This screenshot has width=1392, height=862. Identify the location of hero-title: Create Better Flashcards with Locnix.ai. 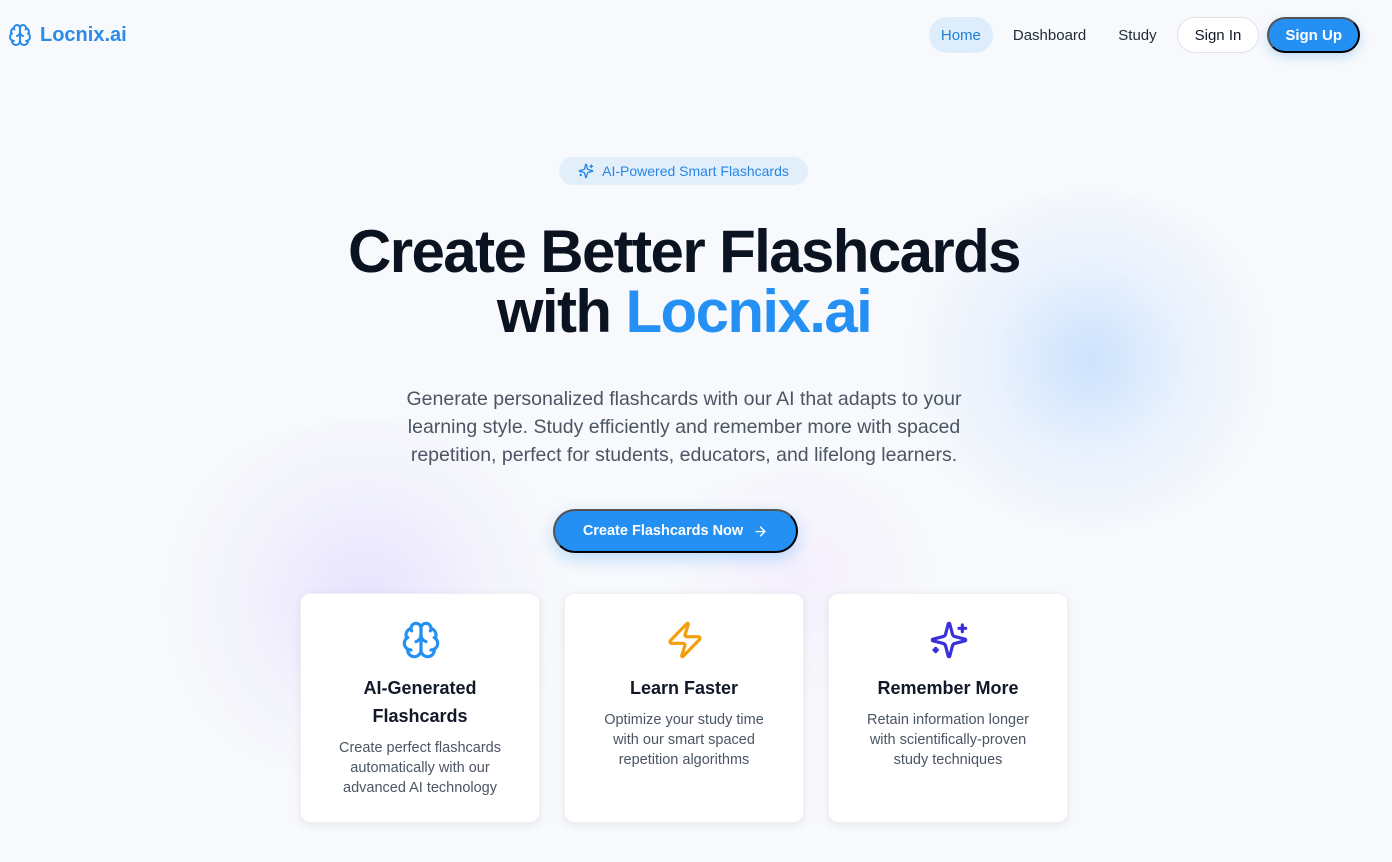
(684, 282).